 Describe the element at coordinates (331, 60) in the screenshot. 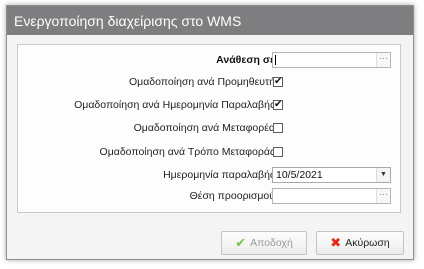

I see `assign-to-field: ···` at that location.